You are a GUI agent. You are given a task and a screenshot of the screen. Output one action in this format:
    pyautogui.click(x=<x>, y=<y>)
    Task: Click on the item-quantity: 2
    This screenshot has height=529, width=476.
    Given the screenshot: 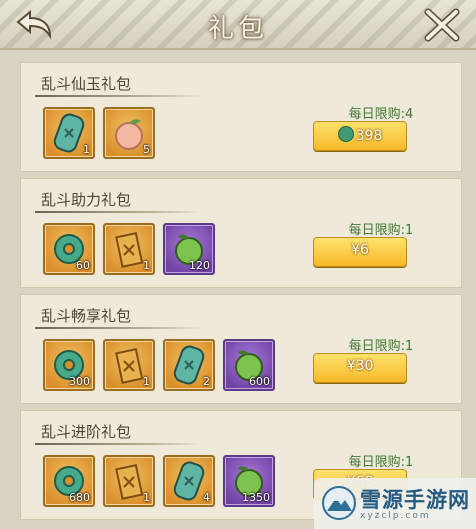 What is the action you would take?
    pyautogui.click(x=206, y=381)
    